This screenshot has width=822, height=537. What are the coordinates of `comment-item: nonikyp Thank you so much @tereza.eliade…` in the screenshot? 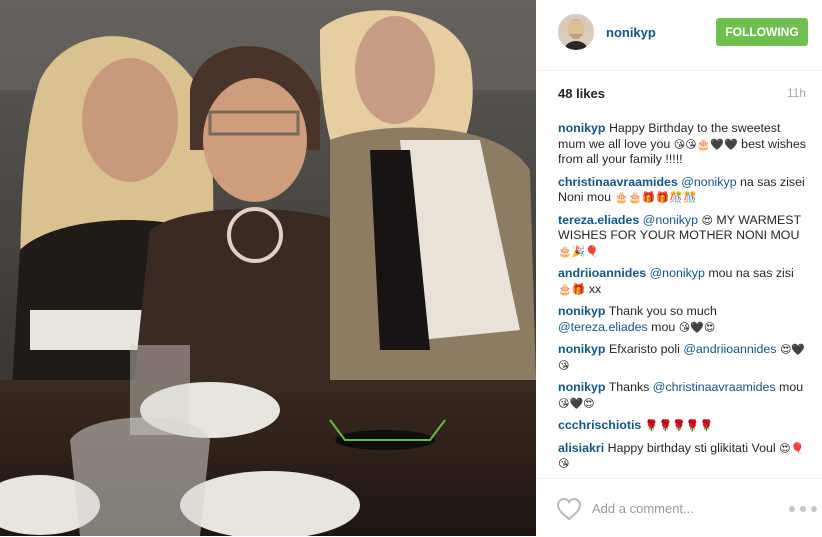 It's located at (683, 319).